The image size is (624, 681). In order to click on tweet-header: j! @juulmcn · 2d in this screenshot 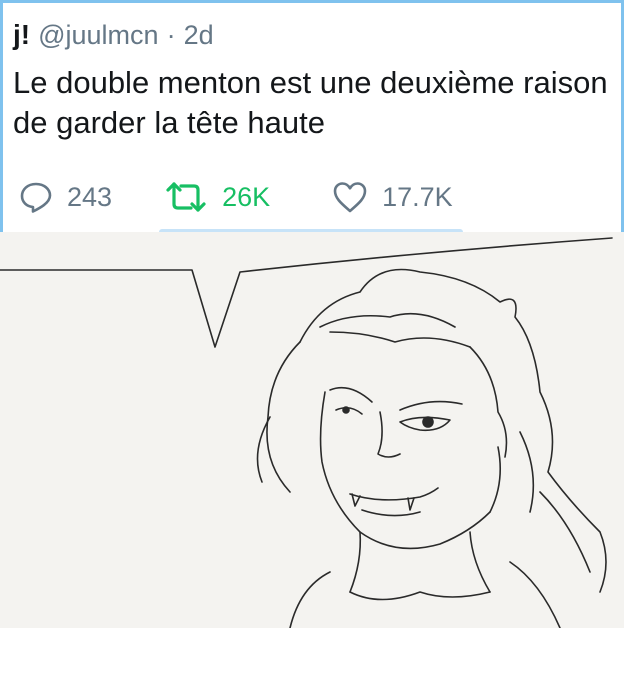, I will do `click(113, 35)`.